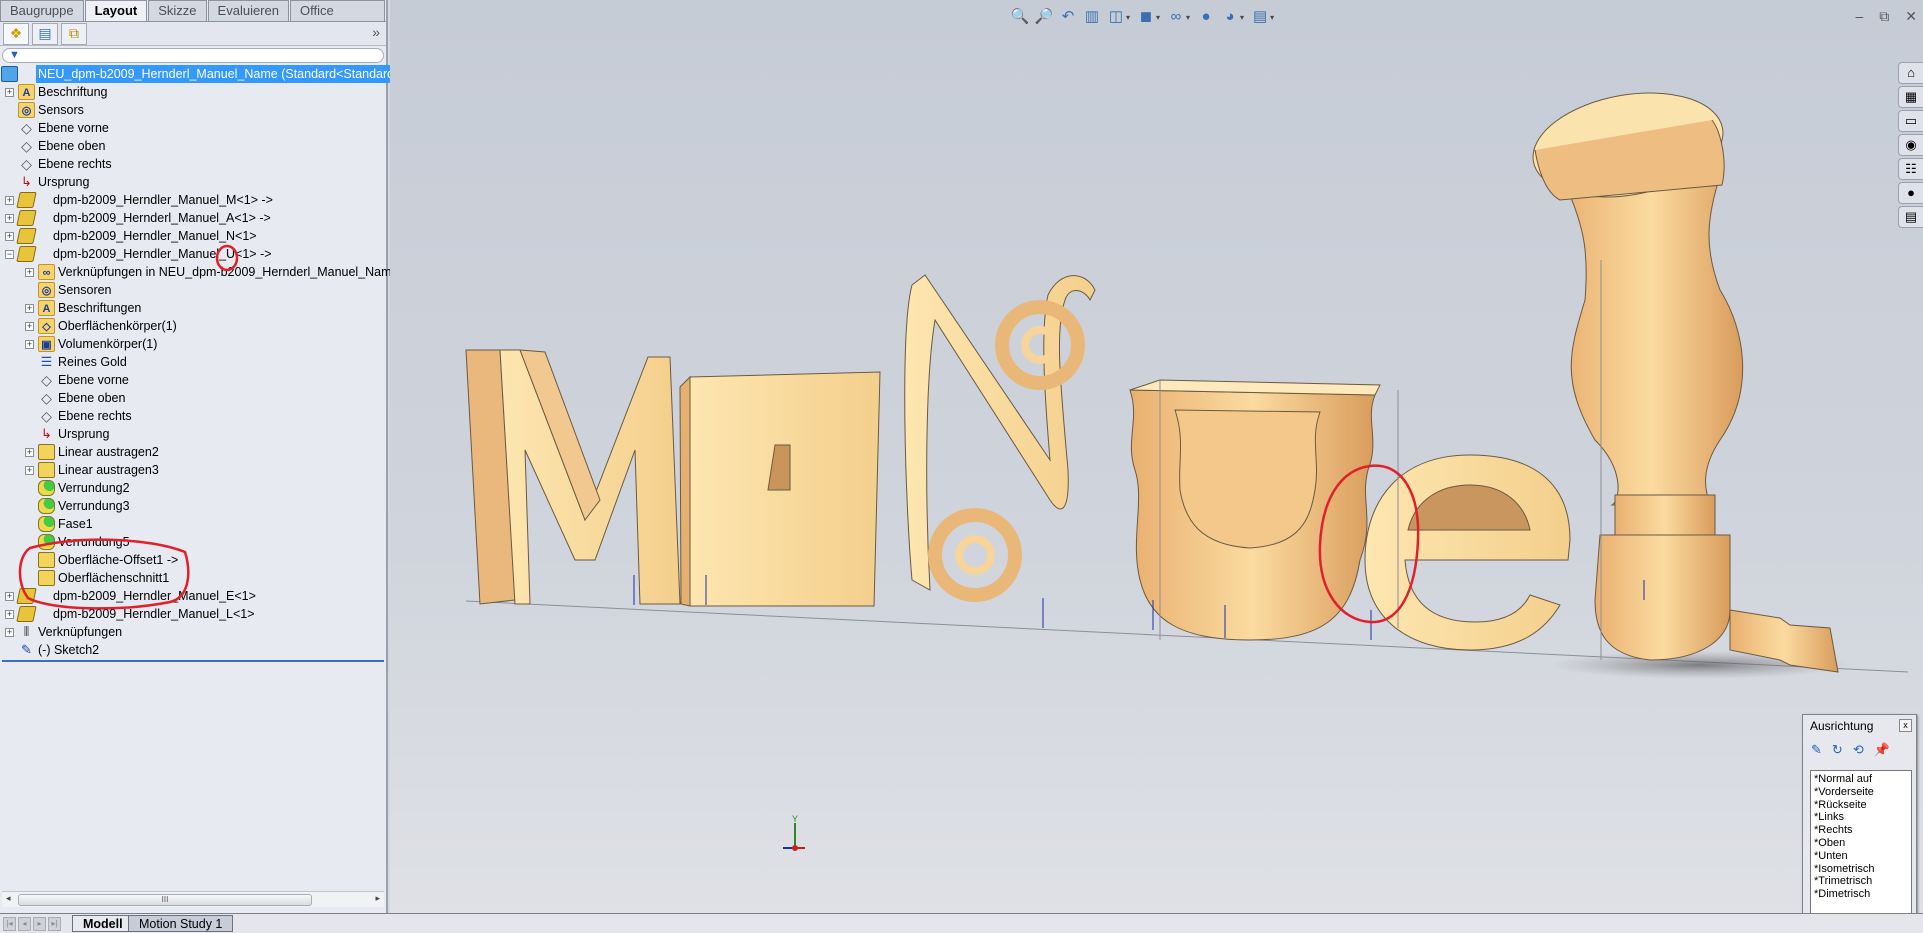 The image size is (1923, 933). Describe the element at coordinates (1092, 17) in the screenshot. I see `section-view-icon: ▥` at that location.